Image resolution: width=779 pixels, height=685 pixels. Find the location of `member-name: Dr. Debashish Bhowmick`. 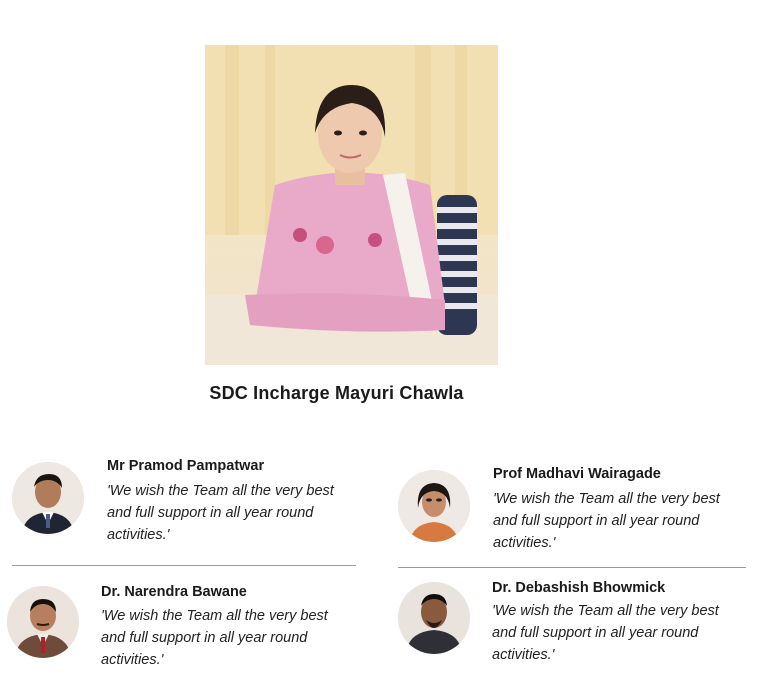

member-name: Dr. Debashish Bhowmick is located at coordinates (579, 588).